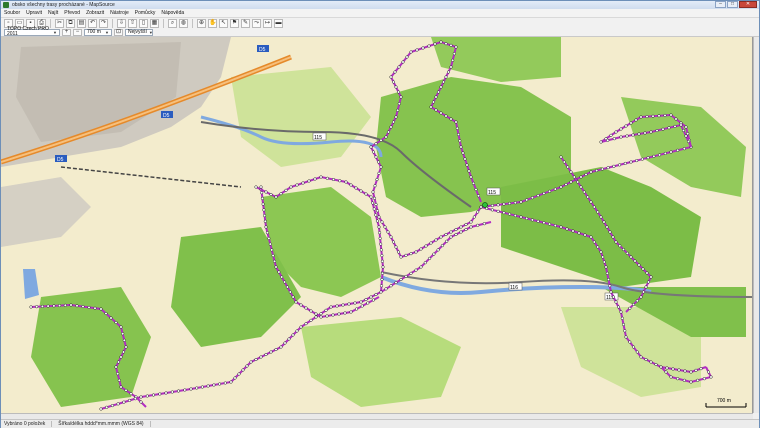  What do you see at coordinates (95, 13) in the screenshot?
I see `menu-zobrazit: Zobrazit` at bounding box center [95, 13].